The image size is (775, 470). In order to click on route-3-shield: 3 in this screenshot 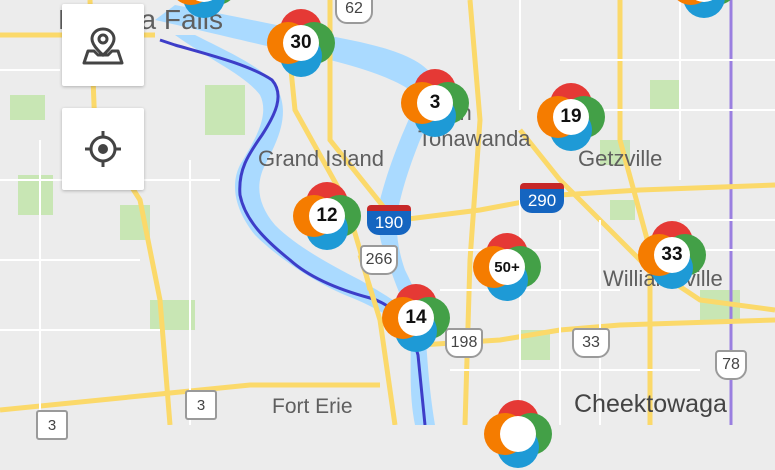, I will do `click(201, 405)`.